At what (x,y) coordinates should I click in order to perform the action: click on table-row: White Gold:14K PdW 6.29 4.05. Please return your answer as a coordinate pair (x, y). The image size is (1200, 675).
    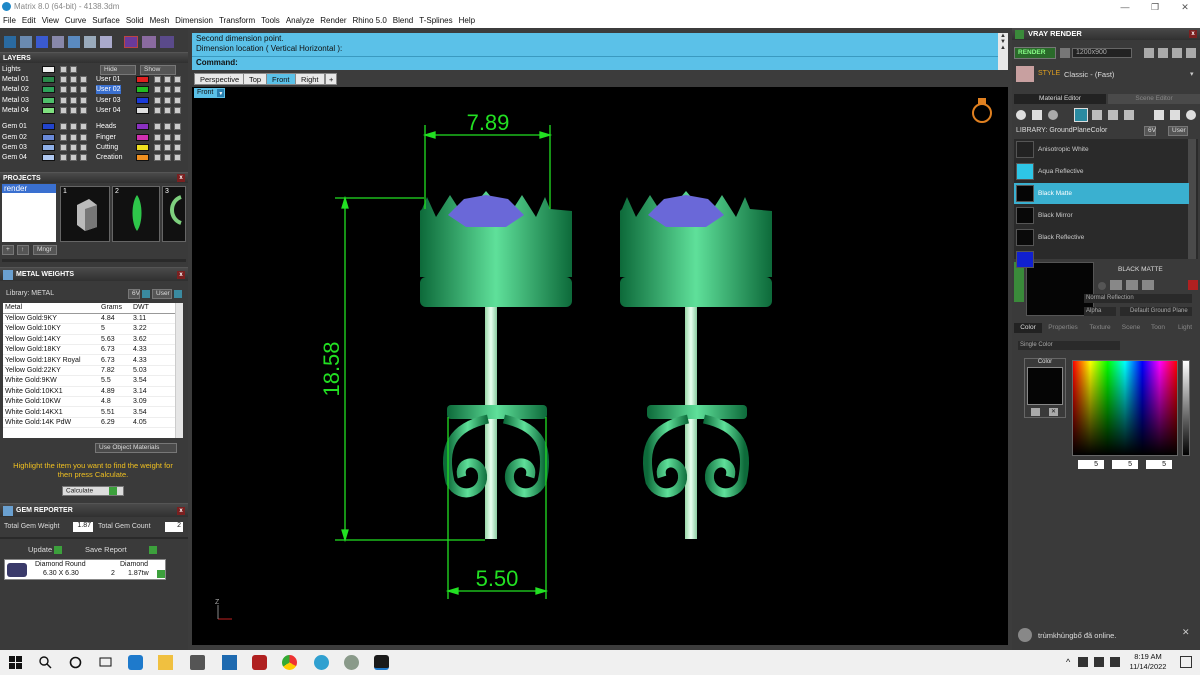
    Looking at the image, I should click on (89, 423).